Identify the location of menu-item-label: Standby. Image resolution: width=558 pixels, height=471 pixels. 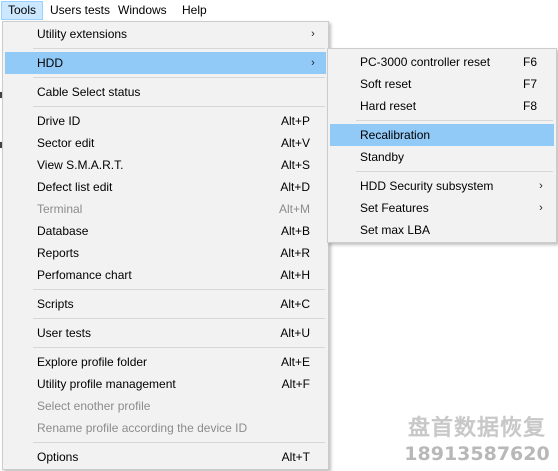
(382, 157).